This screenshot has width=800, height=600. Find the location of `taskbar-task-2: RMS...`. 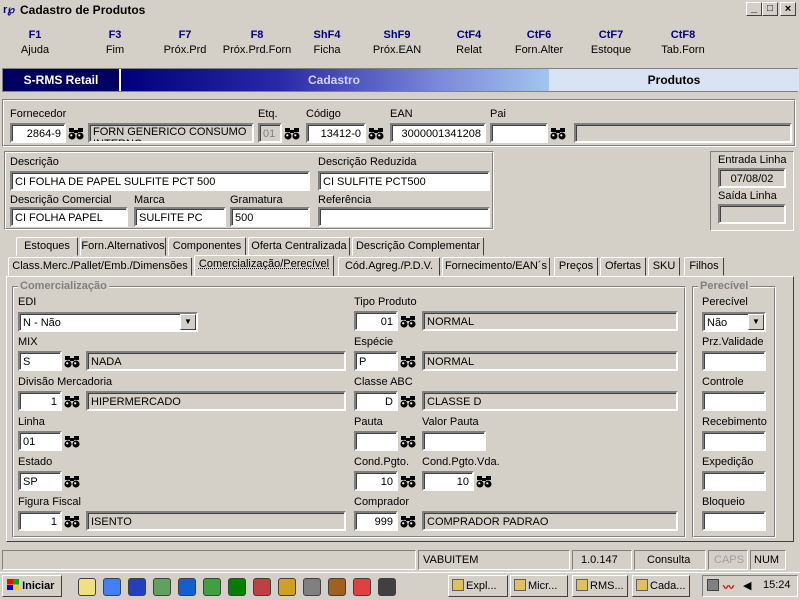

taskbar-task-2: RMS... is located at coordinates (600, 586).